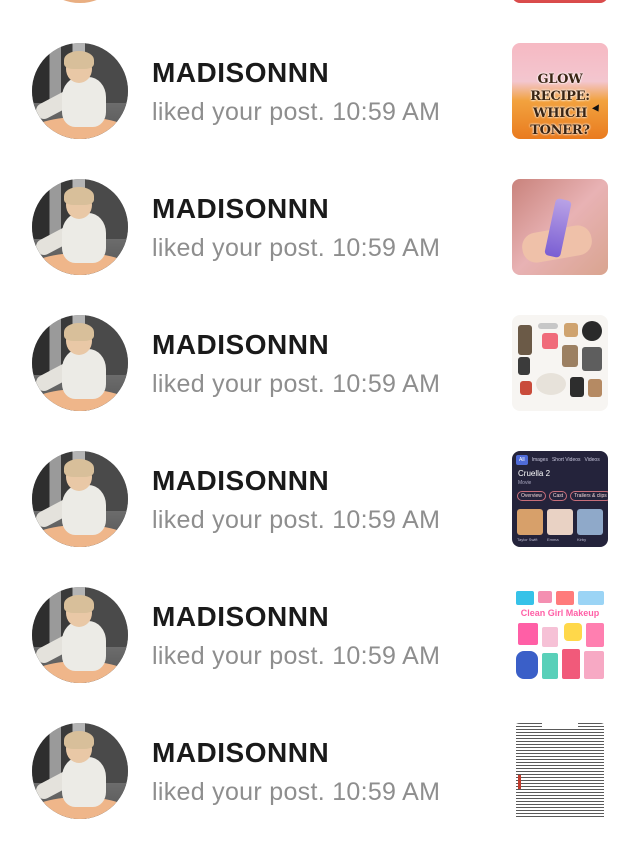 This screenshot has width=640, height=859. I want to click on thumbnail-subtitle: Movie, so click(525, 483).